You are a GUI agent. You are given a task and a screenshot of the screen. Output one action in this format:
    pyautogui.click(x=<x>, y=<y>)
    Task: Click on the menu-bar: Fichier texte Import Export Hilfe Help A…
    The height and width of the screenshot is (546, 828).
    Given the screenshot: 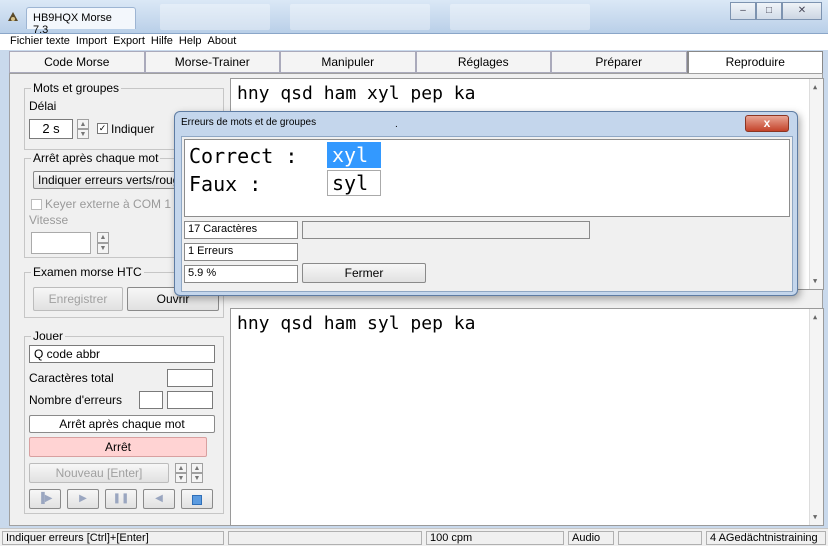 What is the action you would take?
    pyautogui.click(x=414, y=42)
    